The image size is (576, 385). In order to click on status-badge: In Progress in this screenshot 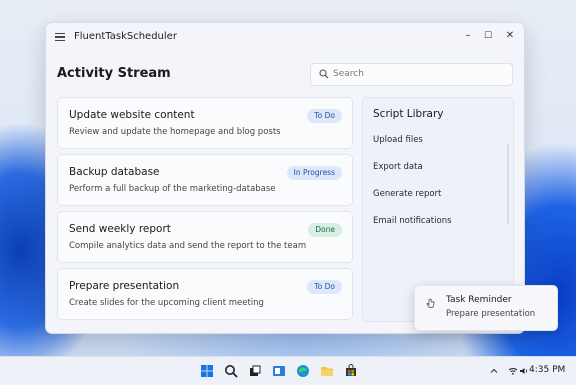, I will do `click(314, 173)`.